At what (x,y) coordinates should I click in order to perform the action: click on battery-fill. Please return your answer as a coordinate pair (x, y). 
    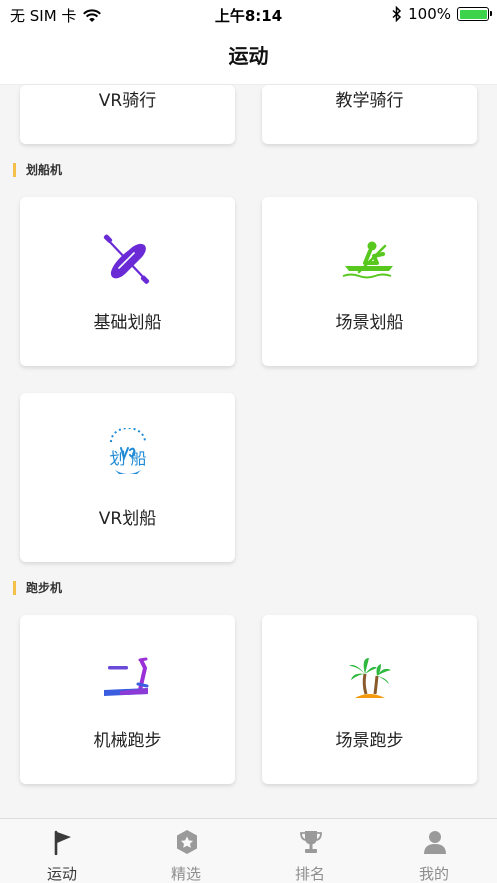
    Looking at the image, I should click on (473, 14).